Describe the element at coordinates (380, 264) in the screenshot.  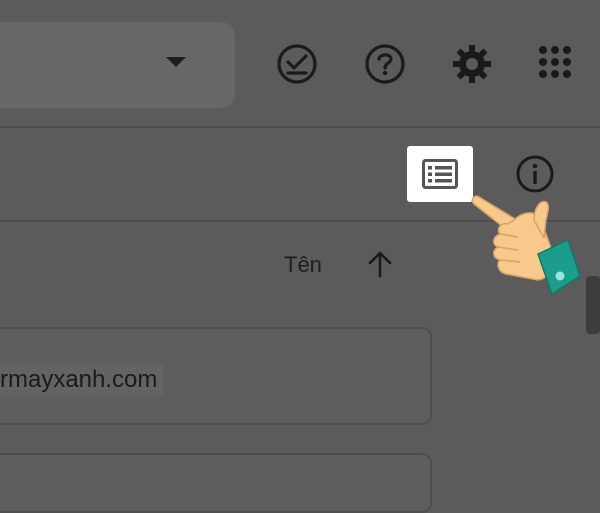
I see `arrow-up-icon` at that location.